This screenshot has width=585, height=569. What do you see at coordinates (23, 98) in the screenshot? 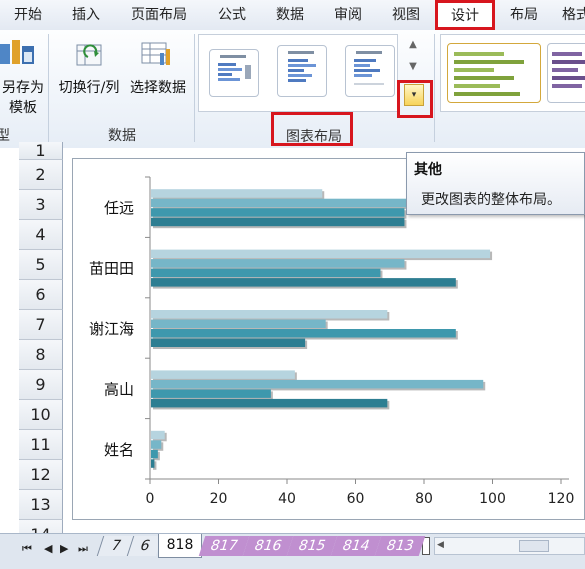
I see `save-as-template-button: 另存为 模板` at bounding box center [23, 98].